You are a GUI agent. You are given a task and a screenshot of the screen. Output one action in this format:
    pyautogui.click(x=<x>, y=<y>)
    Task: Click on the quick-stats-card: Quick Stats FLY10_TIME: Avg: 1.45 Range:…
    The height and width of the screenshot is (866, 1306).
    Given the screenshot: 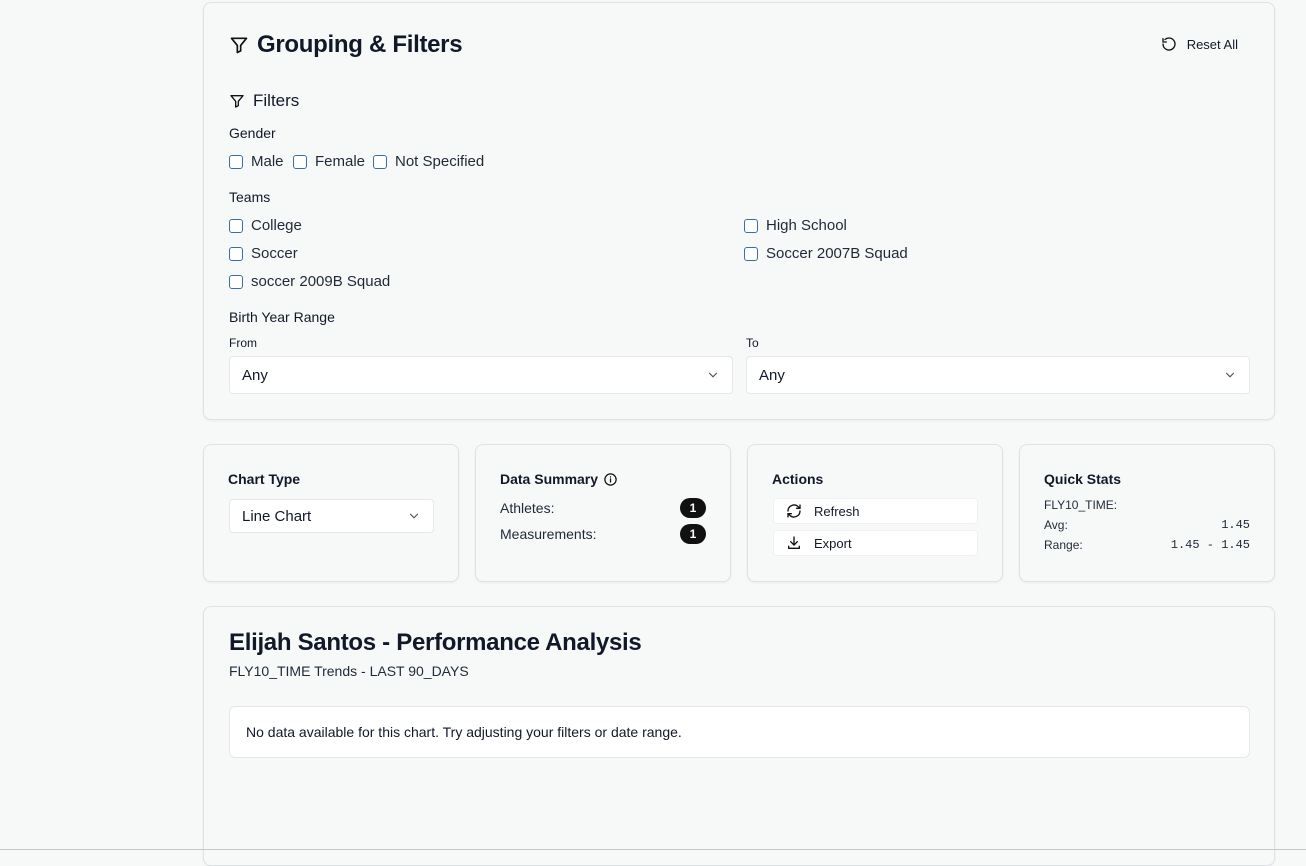 What is the action you would take?
    pyautogui.click(x=1147, y=513)
    